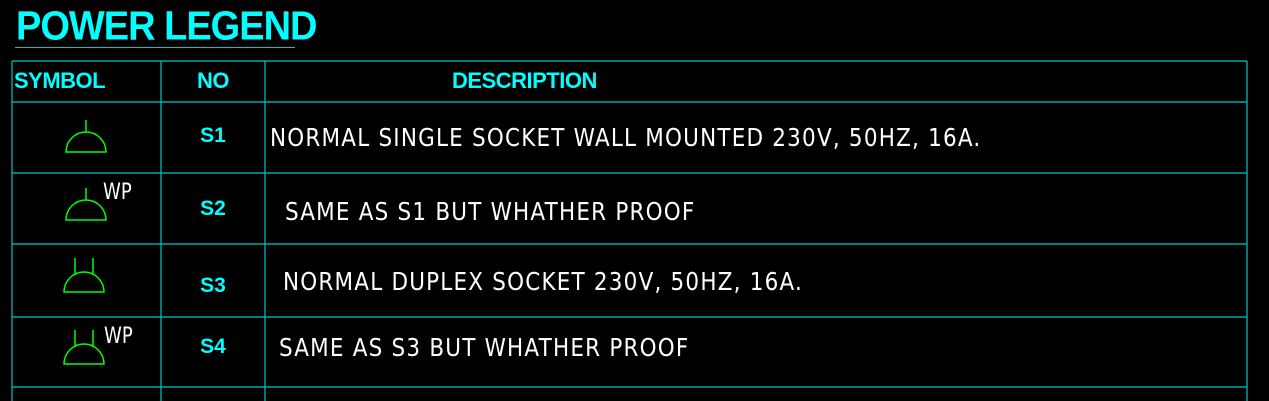 The width and height of the screenshot is (1269, 401). Describe the element at coordinates (84, 347) in the screenshot. I see `duplex-socket-weatherproof-icon` at that location.